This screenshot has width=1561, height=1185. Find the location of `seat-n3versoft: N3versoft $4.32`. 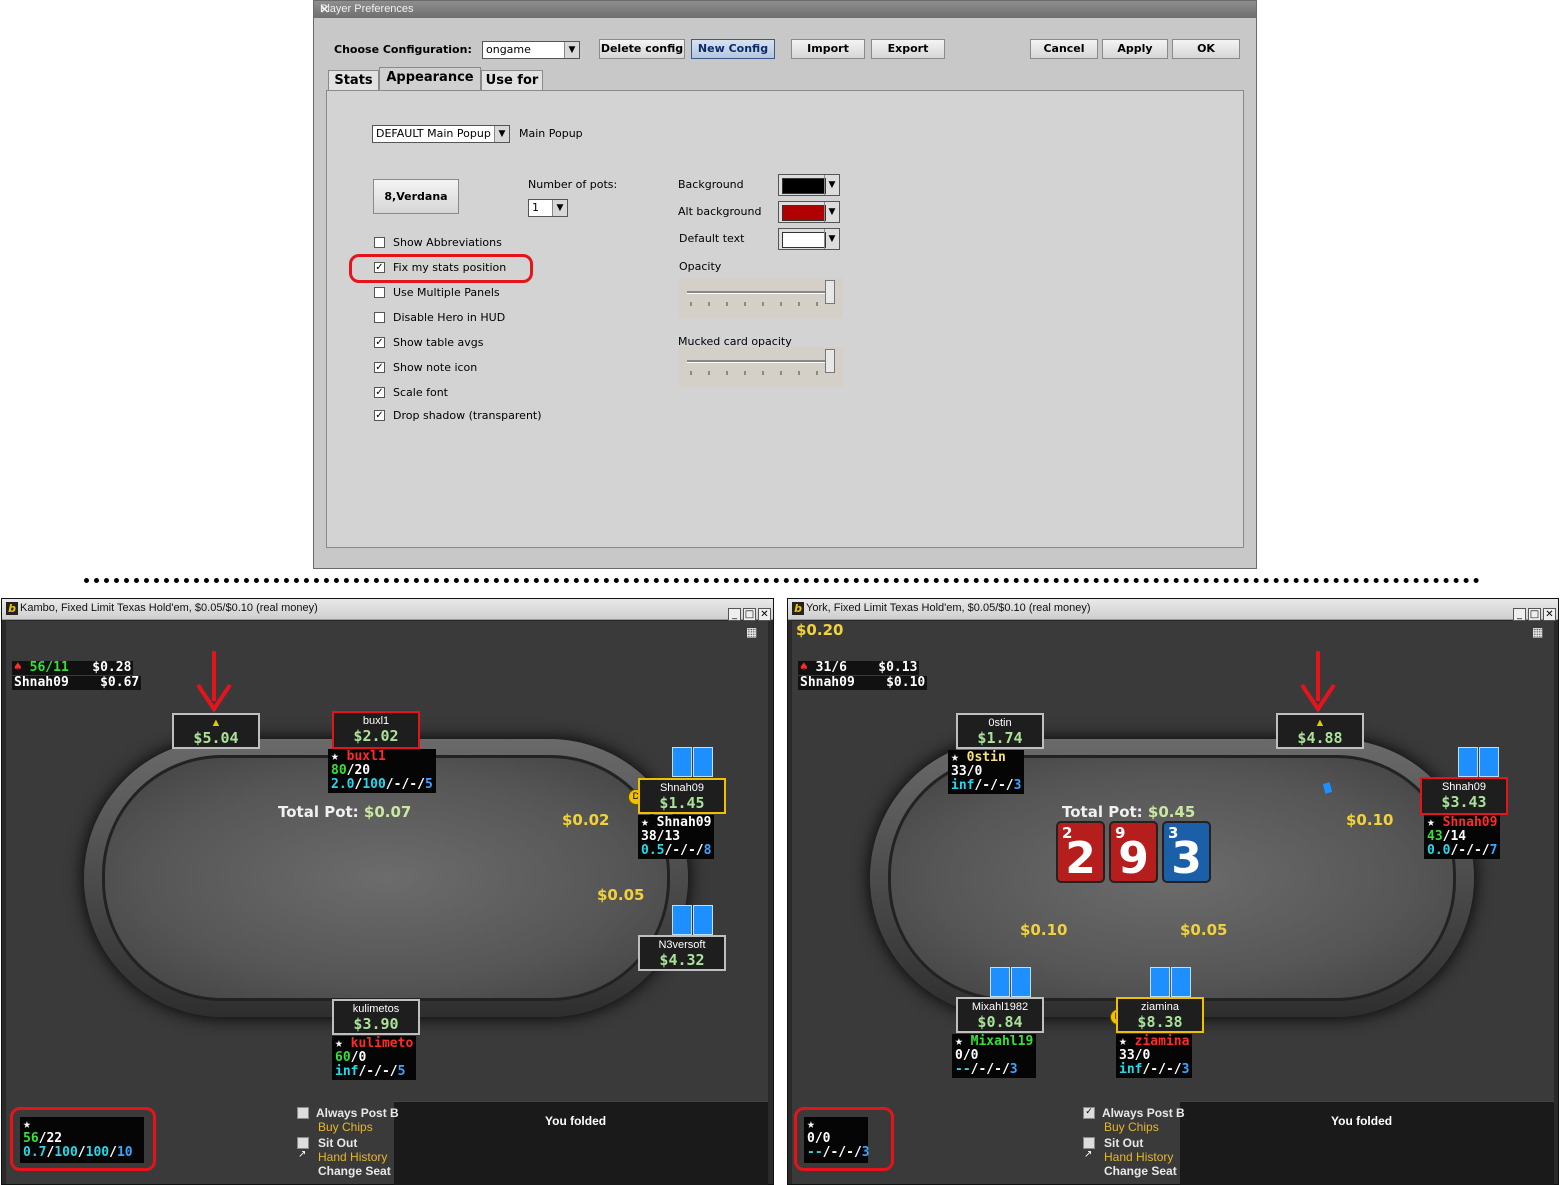

seat-n3versoft: N3versoft $4.32 is located at coordinates (682, 953).